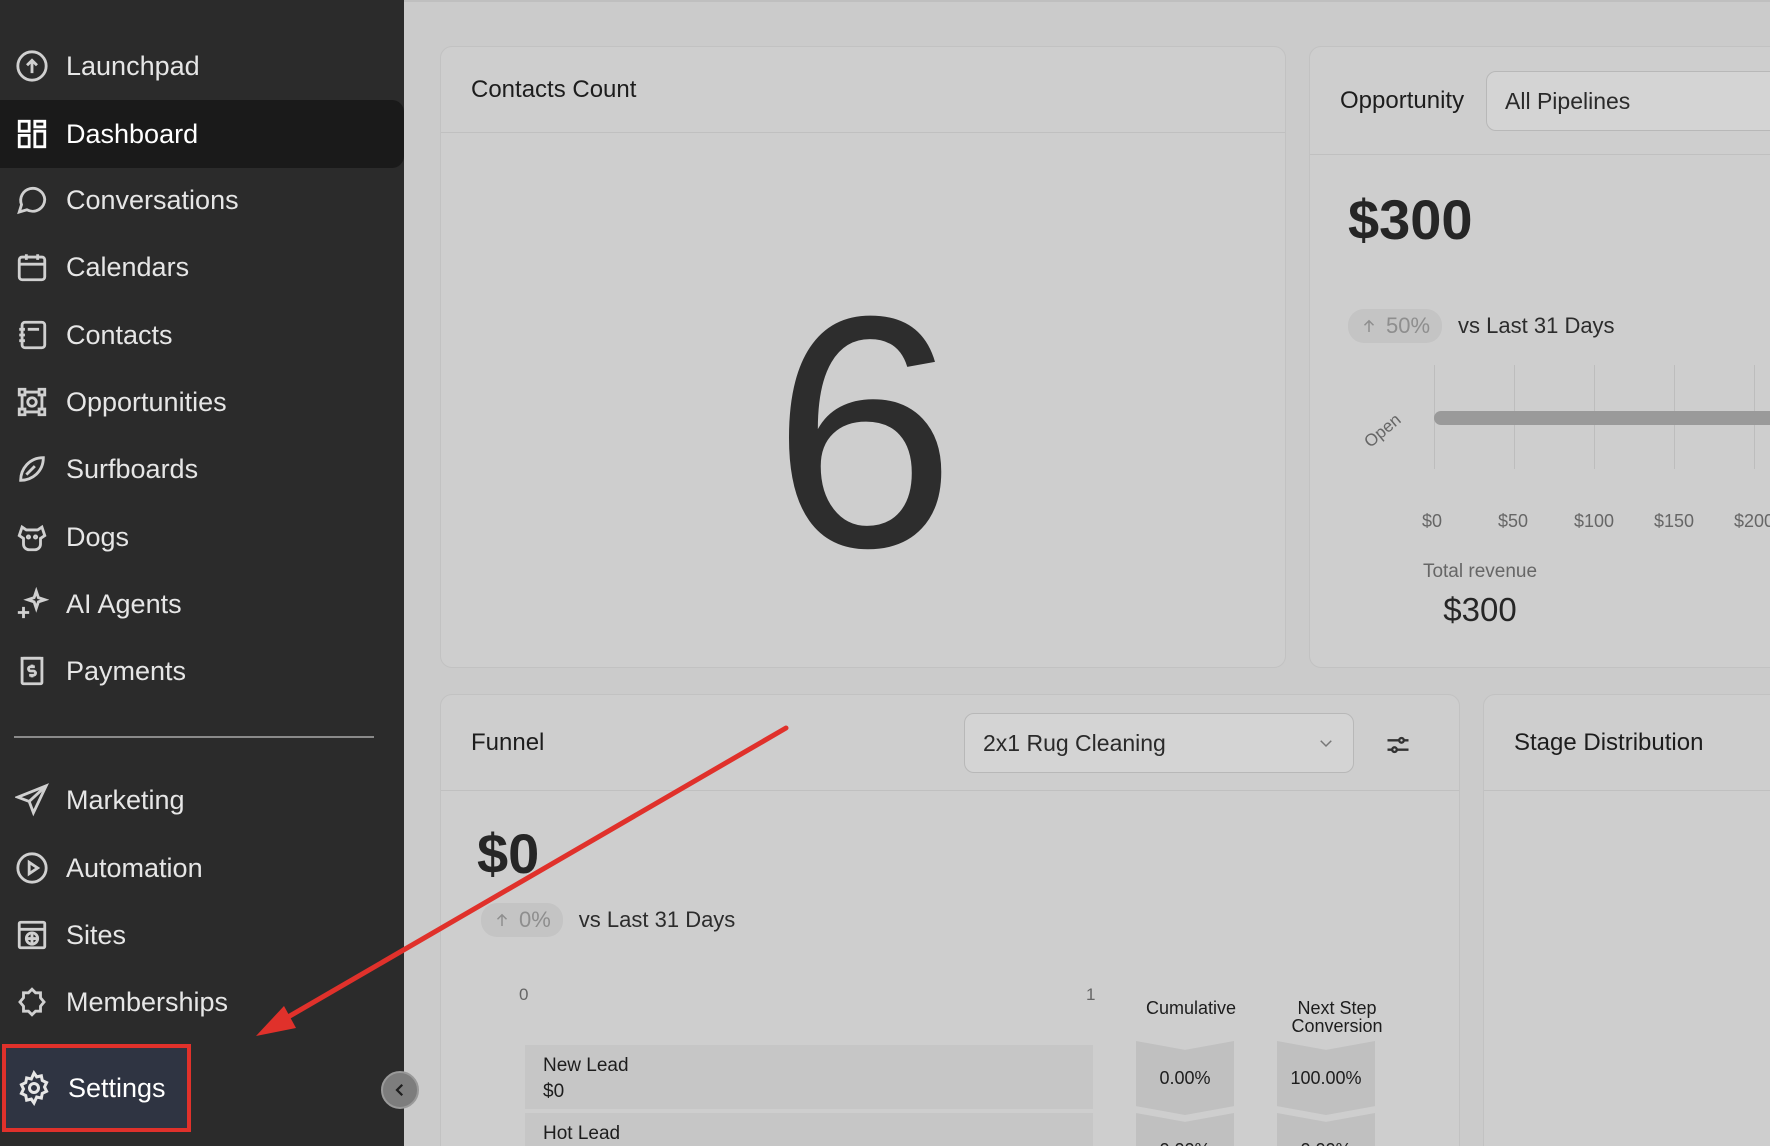  I want to click on launchpad-icon, so click(32, 66).